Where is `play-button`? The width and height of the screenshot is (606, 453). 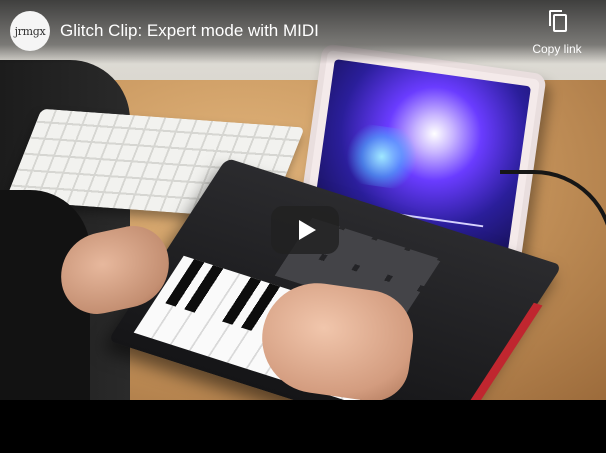 play-button is located at coordinates (305, 230).